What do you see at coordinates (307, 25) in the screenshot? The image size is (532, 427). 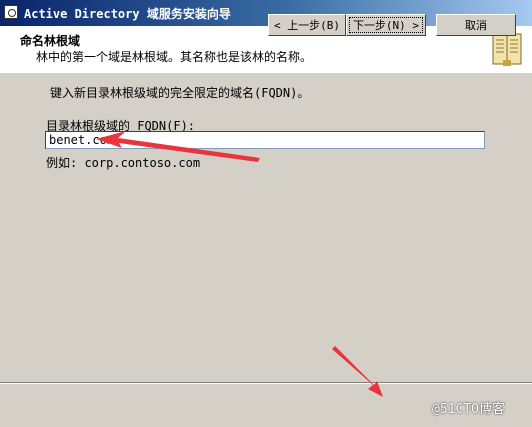 I see `back-button: < 上一步(B)` at bounding box center [307, 25].